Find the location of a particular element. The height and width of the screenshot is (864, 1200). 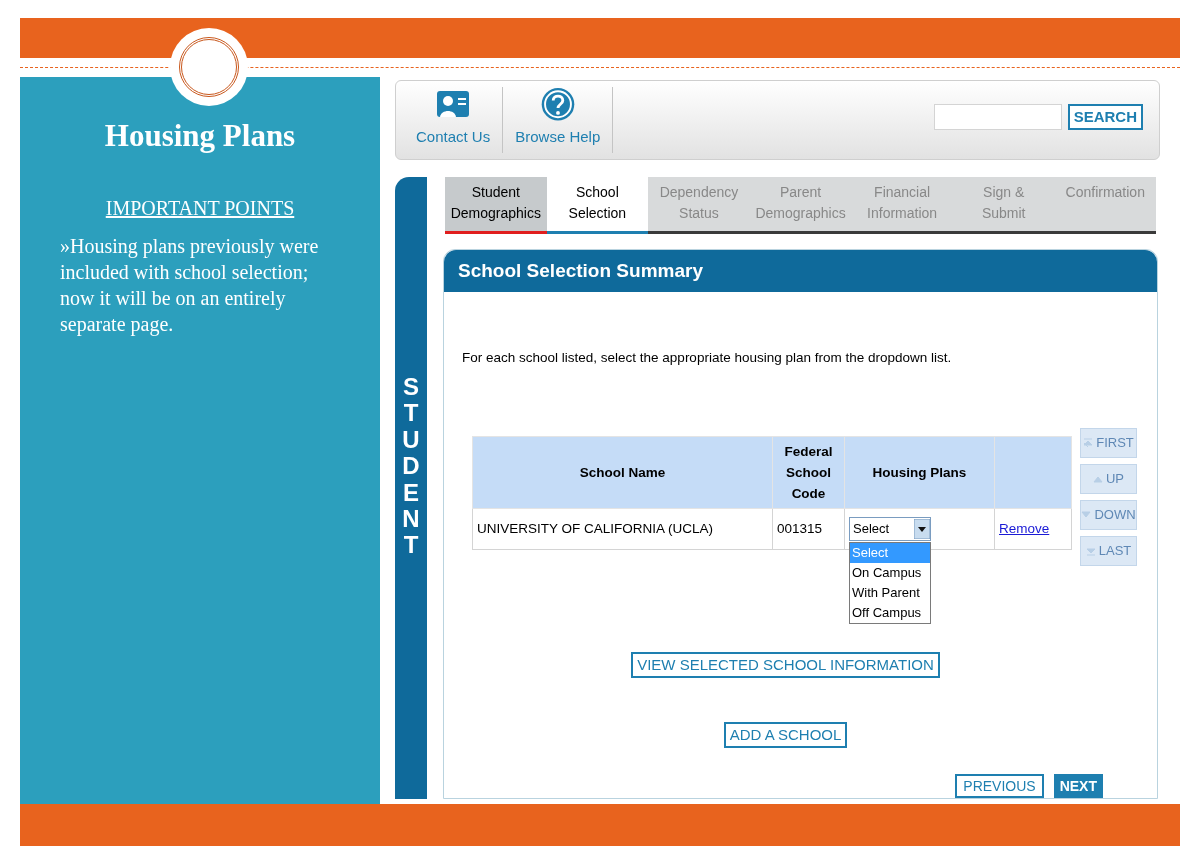

table-cell: UNIVERSITY OF CALIFORNIA (UCLA) is located at coordinates (622, 529).